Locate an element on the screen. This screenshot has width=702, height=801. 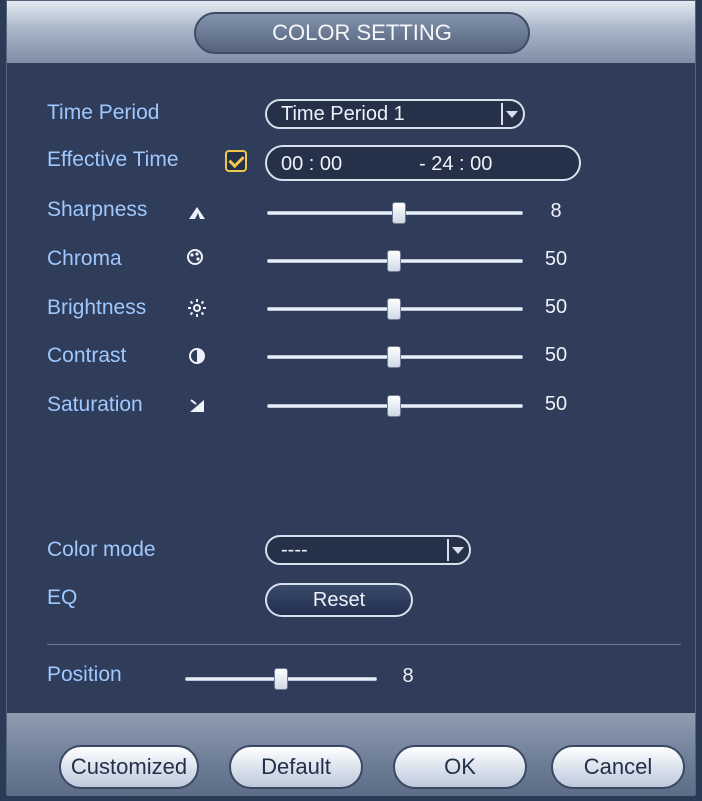
start-time: 00 is located at coordinates (311, 164).